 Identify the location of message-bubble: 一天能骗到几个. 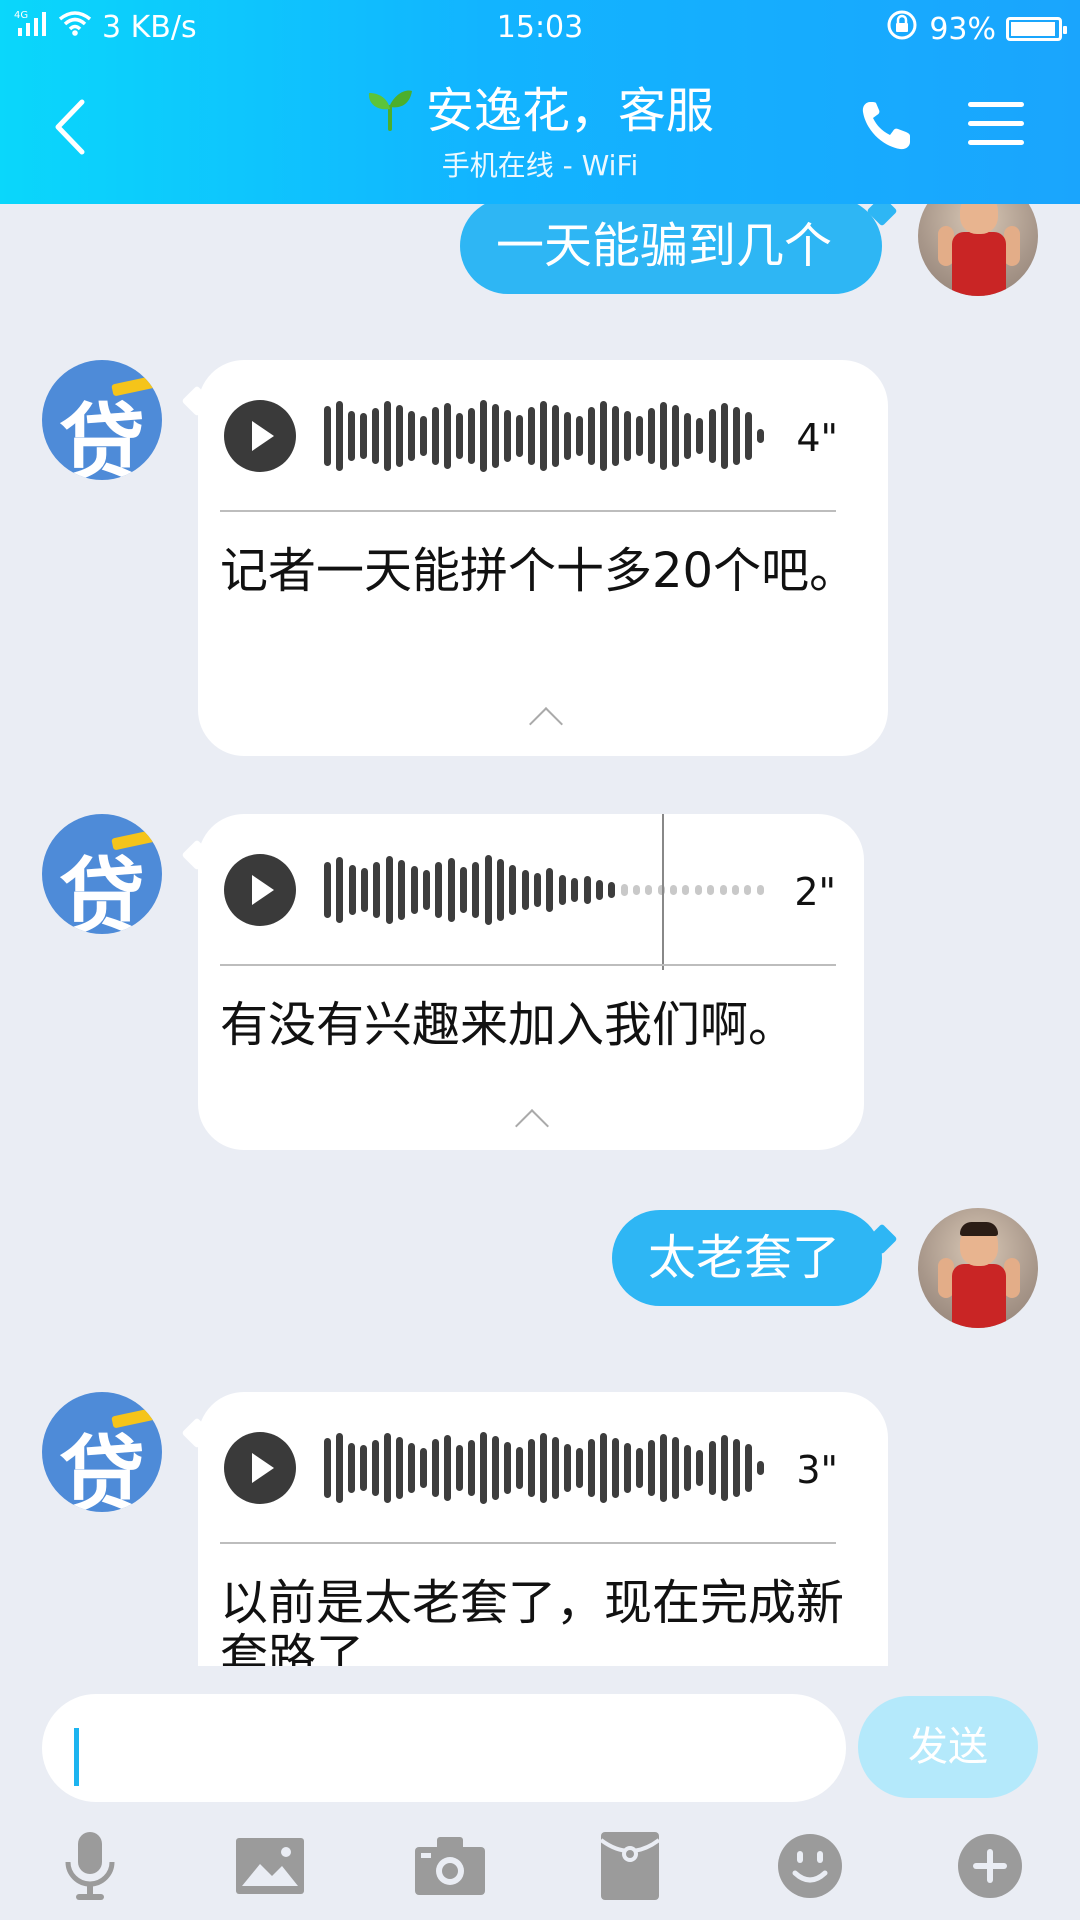
(671, 249).